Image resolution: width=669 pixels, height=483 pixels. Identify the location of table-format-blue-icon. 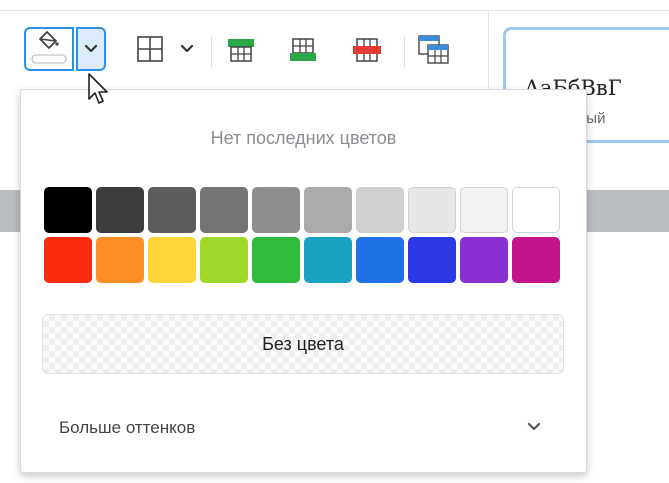
(433, 49).